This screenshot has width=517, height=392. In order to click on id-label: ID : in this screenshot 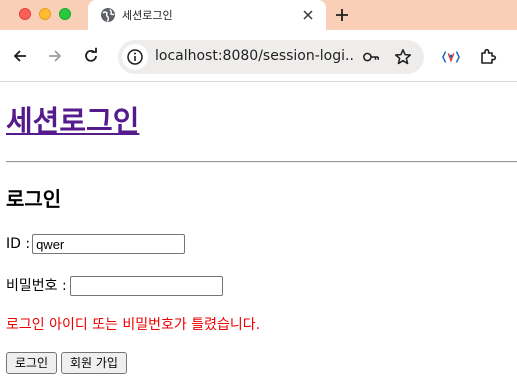, I will do `click(18, 244)`.